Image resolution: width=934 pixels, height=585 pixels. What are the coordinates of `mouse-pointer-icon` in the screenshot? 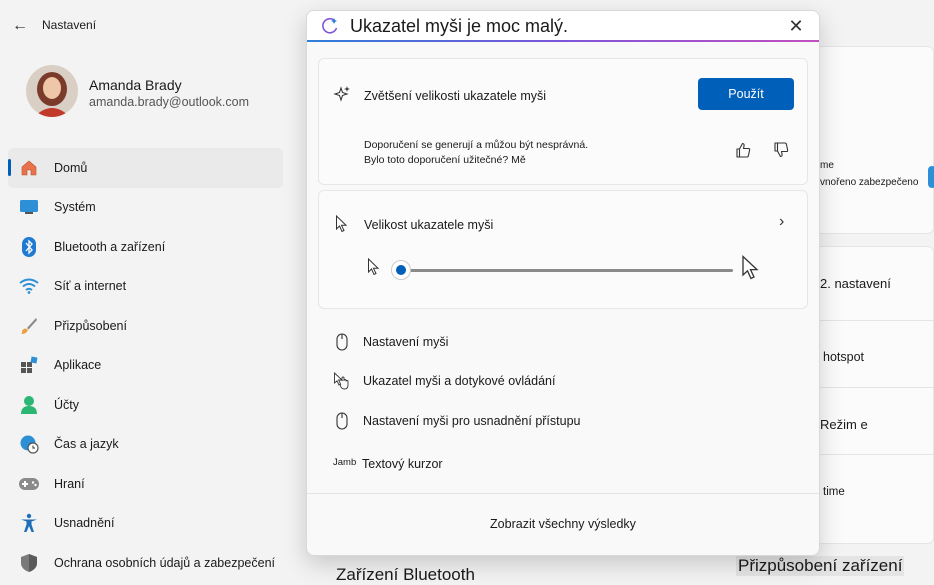 It's located at (342, 223).